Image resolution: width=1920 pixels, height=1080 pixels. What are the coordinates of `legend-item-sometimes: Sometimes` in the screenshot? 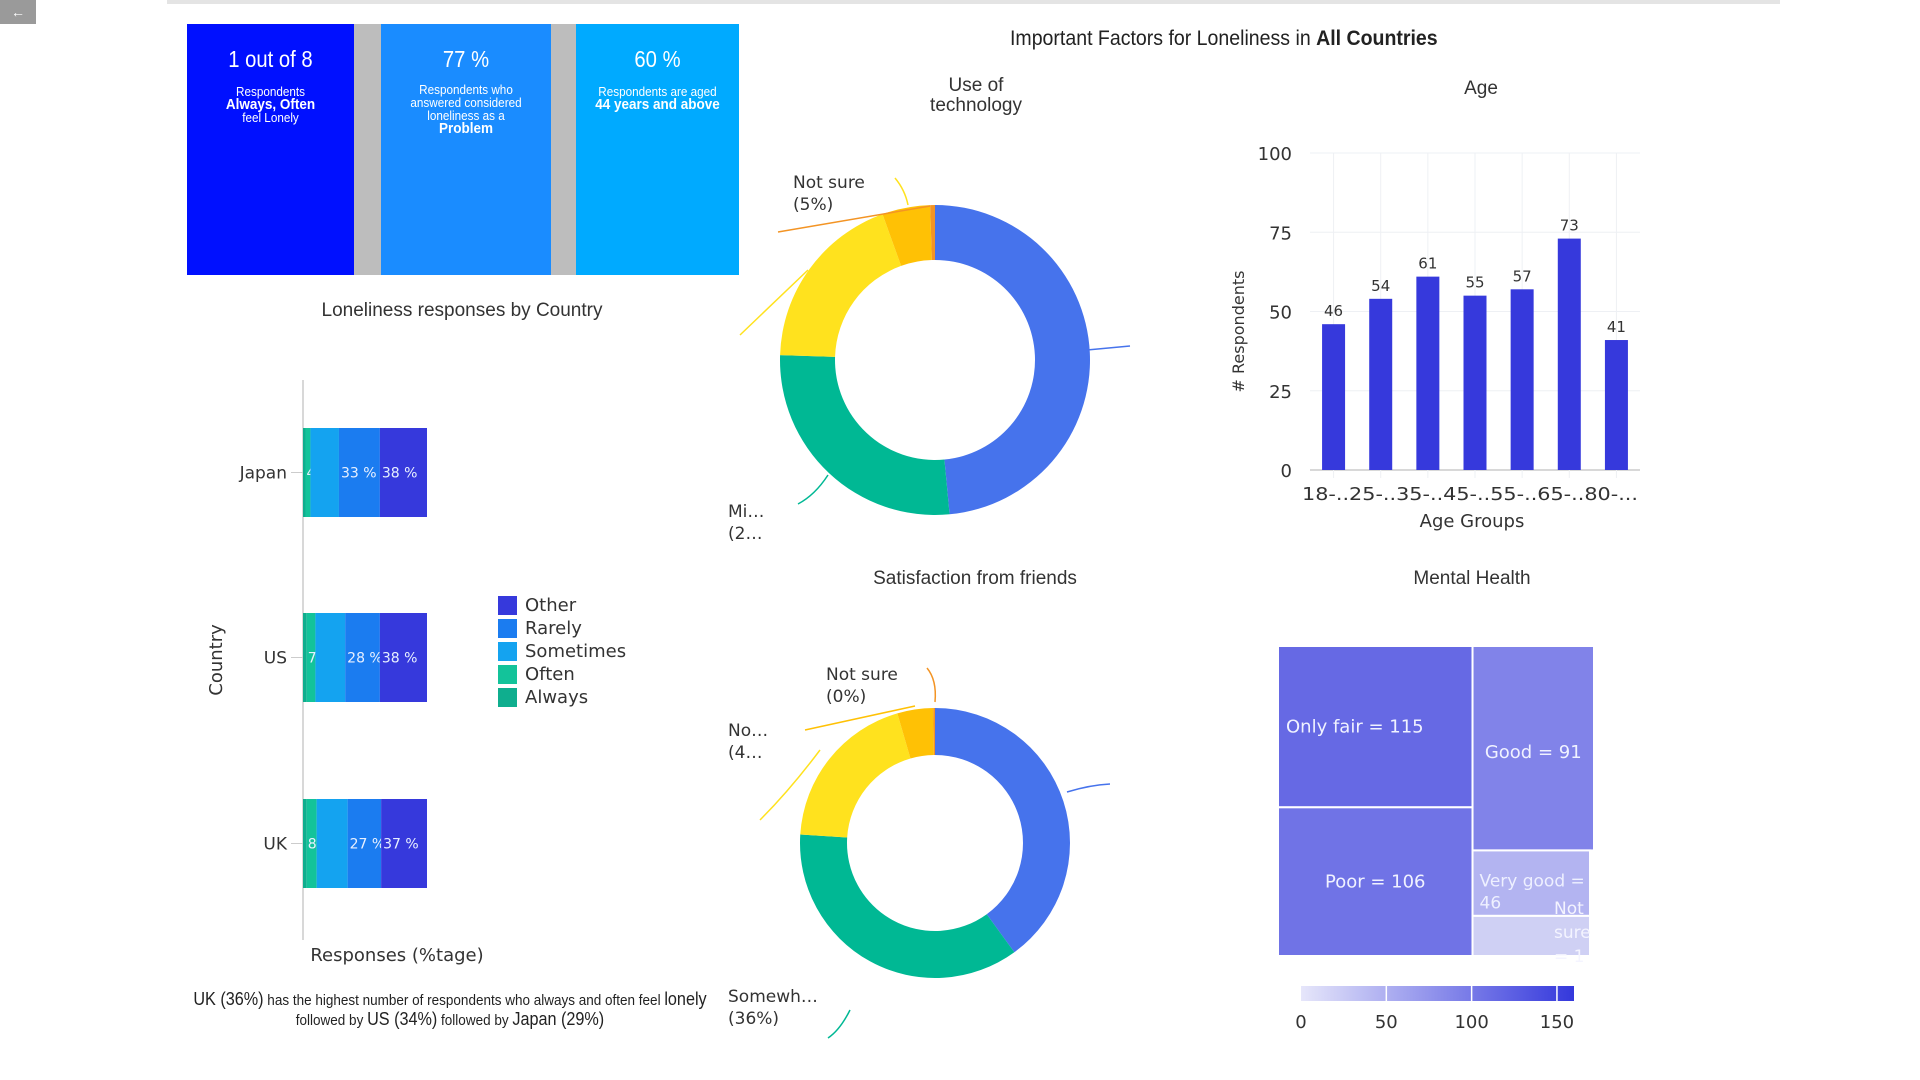 It's located at (562, 651).